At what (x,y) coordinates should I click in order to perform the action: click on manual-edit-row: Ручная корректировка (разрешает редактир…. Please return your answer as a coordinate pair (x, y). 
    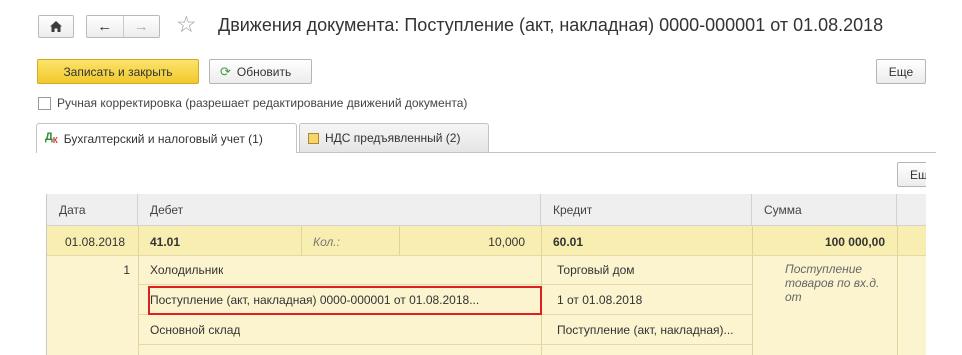
    Looking at the image, I should click on (252, 103).